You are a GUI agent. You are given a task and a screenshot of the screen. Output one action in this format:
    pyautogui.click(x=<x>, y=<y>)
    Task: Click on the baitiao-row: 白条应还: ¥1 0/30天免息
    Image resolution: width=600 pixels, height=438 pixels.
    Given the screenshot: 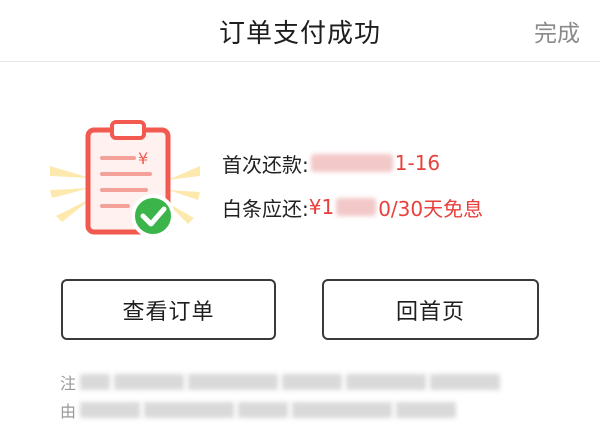 What is the action you would take?
    pyautogui.click(x=352, y=207)
    